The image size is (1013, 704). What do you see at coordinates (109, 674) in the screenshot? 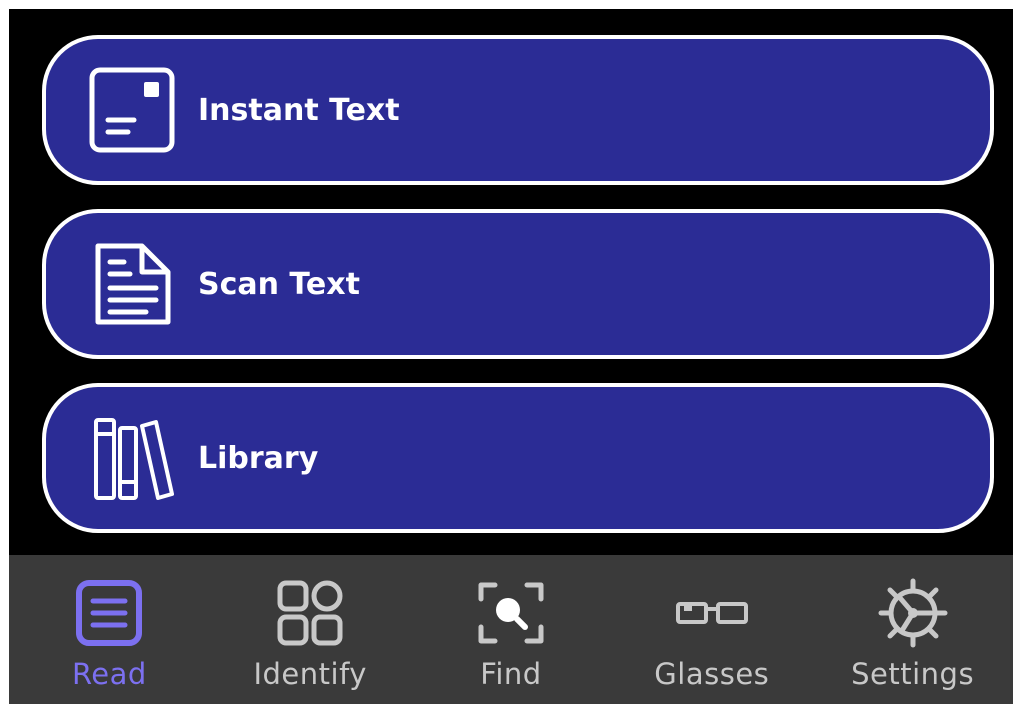
I see `tab-read-label: Read` at bounding box center [109, 674].